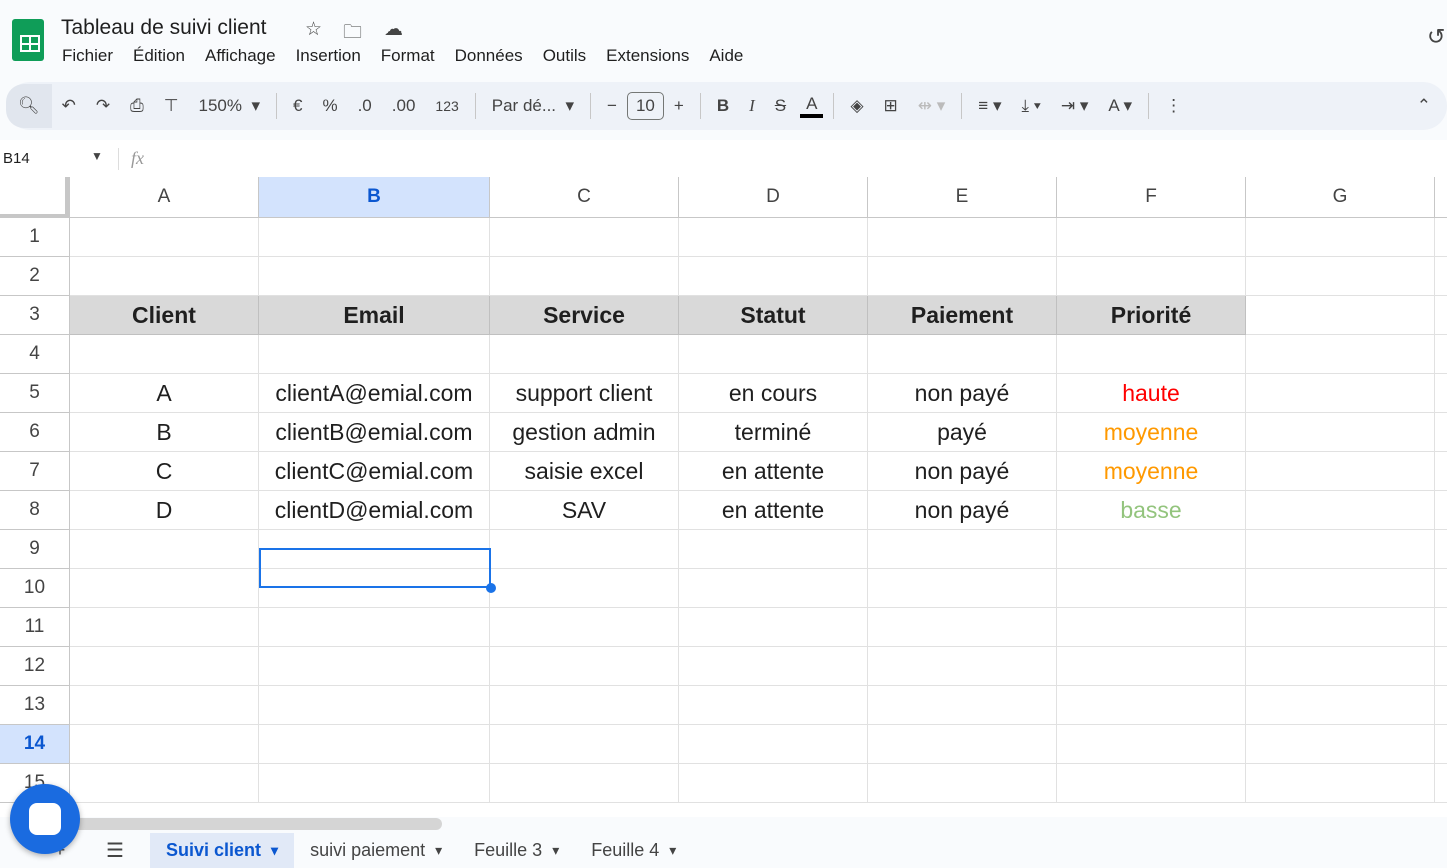 This screenshot has width=1447, height=868. What do you see at coordinates (374, 471) in the screenshot?
I see `data-cell: clientC@emial.com` at bounding box center [374, 471].